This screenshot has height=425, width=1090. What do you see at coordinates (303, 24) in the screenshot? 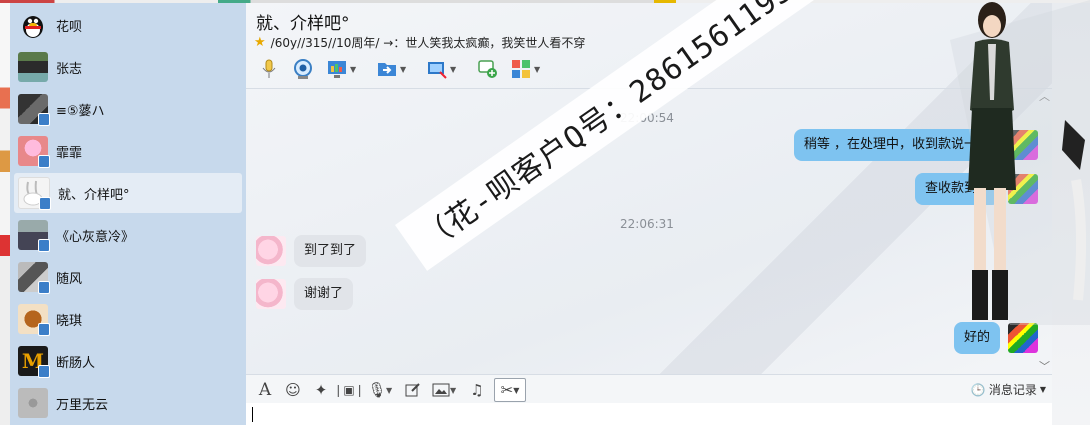
I see `chat-title: 就、介样吧°` at bounding box center [303, 24].